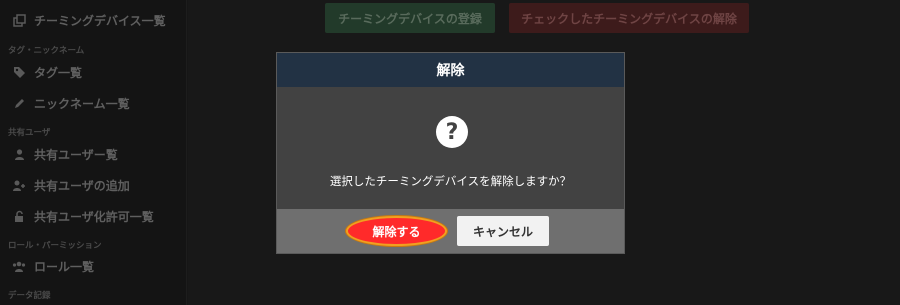 The height and width of the screenshot is (305, 900). Describe the element at coordinates (82, 185) in the screenshot. I see `sidebar-item-label: 共有ユーザの追加` at that location.